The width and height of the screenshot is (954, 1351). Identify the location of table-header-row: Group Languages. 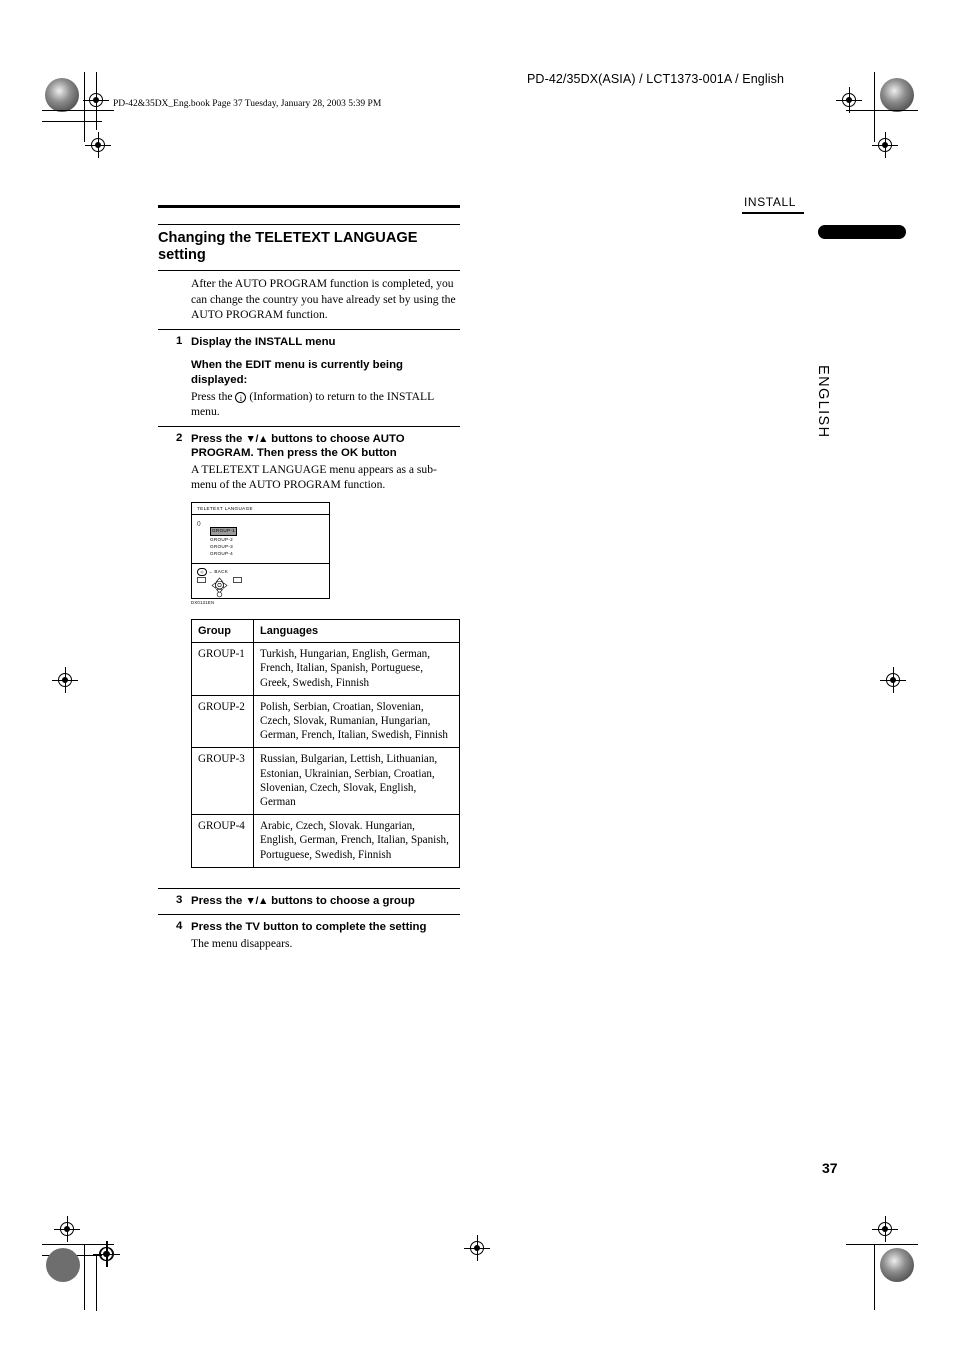
(325, 631).